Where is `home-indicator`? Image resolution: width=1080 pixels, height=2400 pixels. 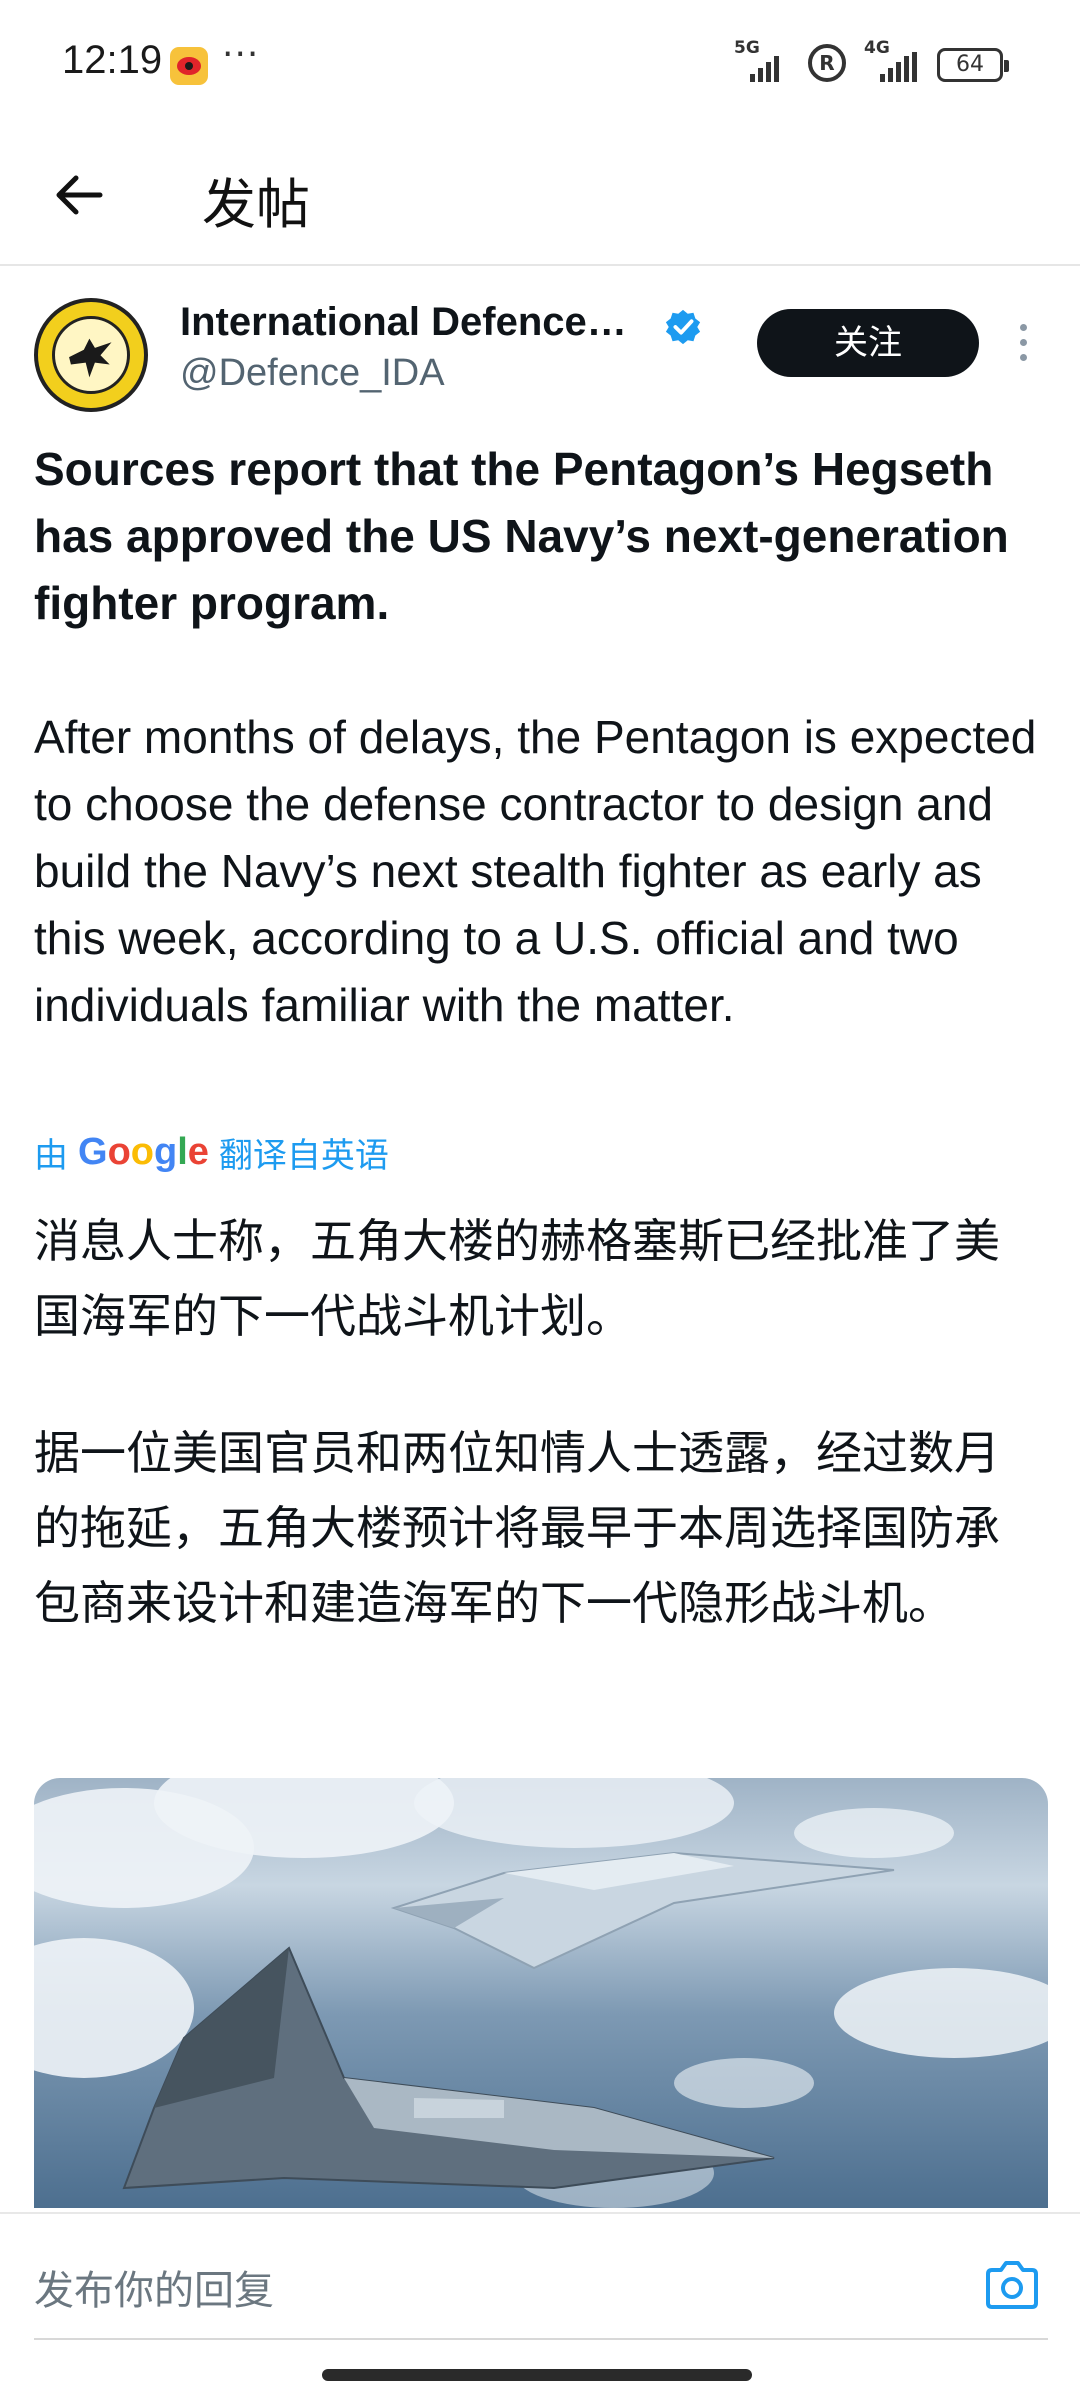 home-indicator is located at coordinates (537, 2375).